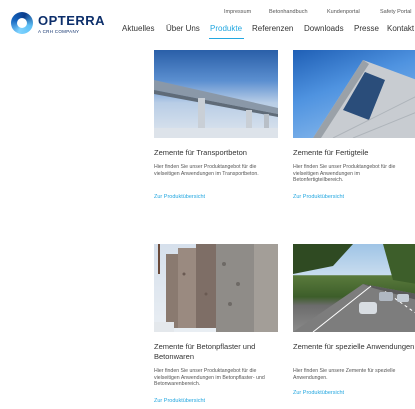  What do you see at coordinates (200, 152) in the screenshot?
I see `card-title: Zemente für Transportbeton` at bounding box center [200, 152].